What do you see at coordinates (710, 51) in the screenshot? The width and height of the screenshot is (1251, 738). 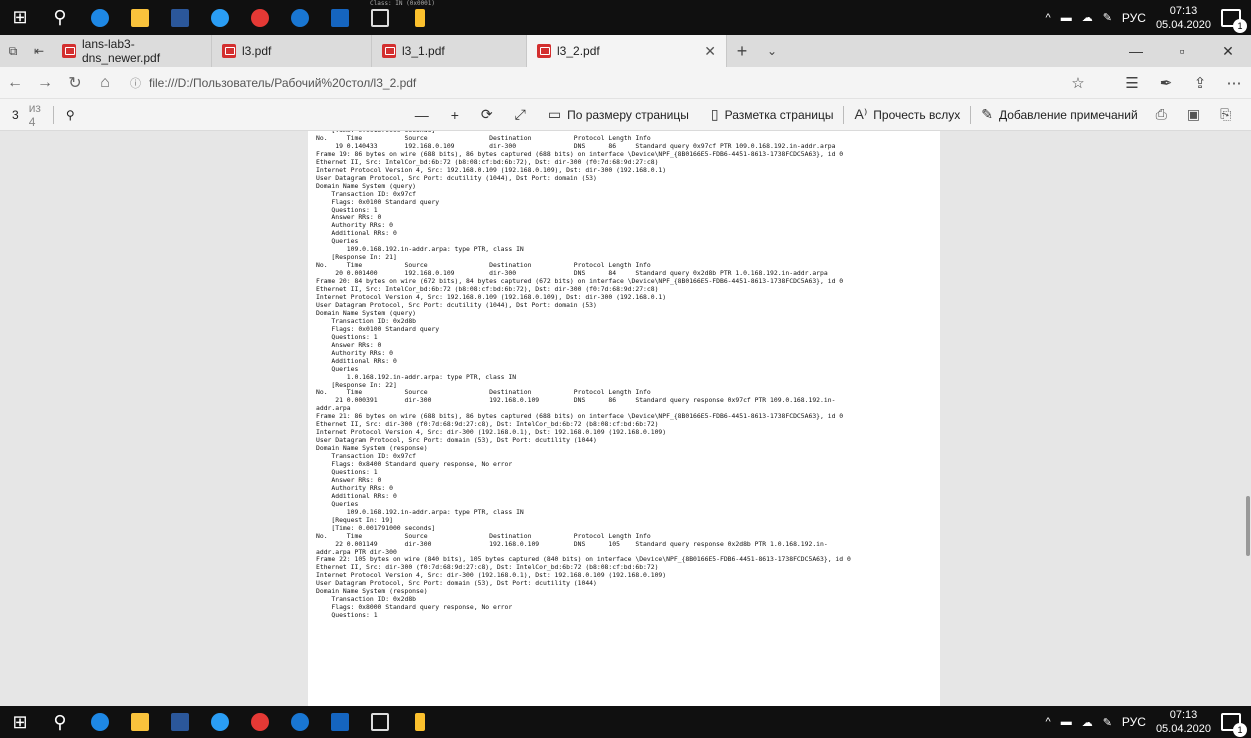 I see `close-tab-icon: ✕` at bounding box center [710, 51].